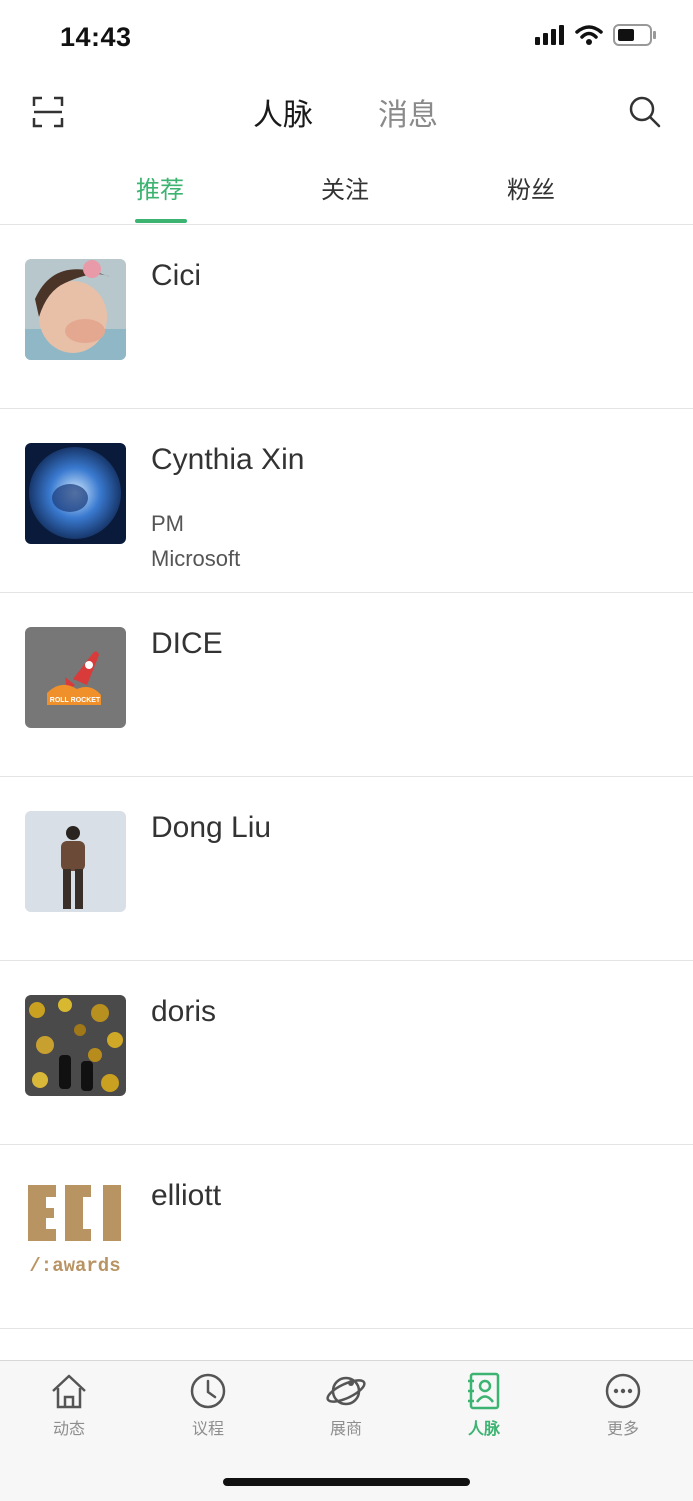 This screenshot has width=693, height=1501. I want to click on status-bar: 14:43, so click(346, 38).